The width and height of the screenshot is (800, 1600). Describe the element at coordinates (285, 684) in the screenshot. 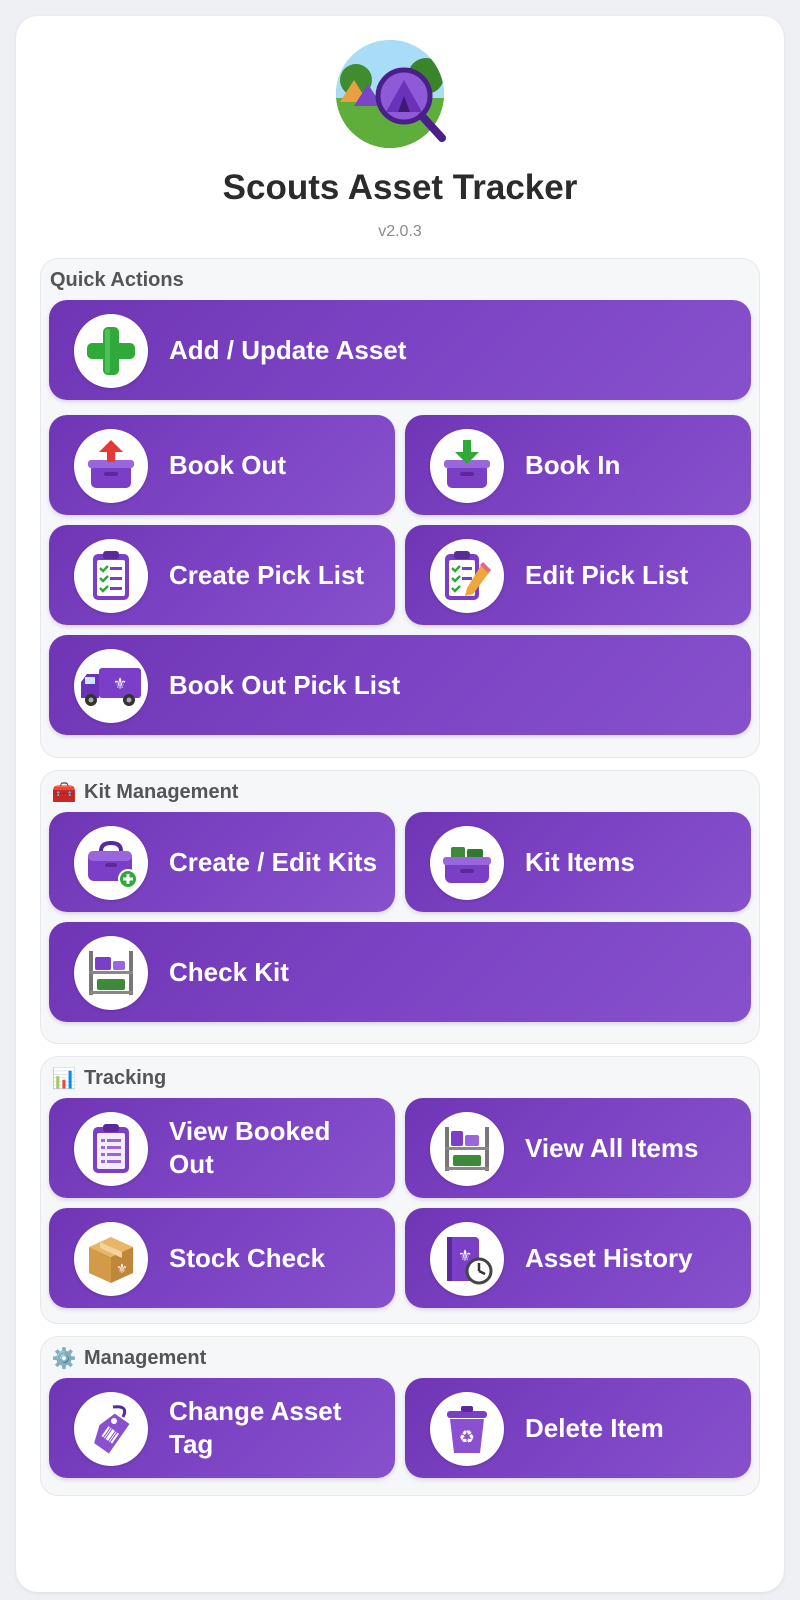

I see `button-label: Book Out Pick List` at that location.